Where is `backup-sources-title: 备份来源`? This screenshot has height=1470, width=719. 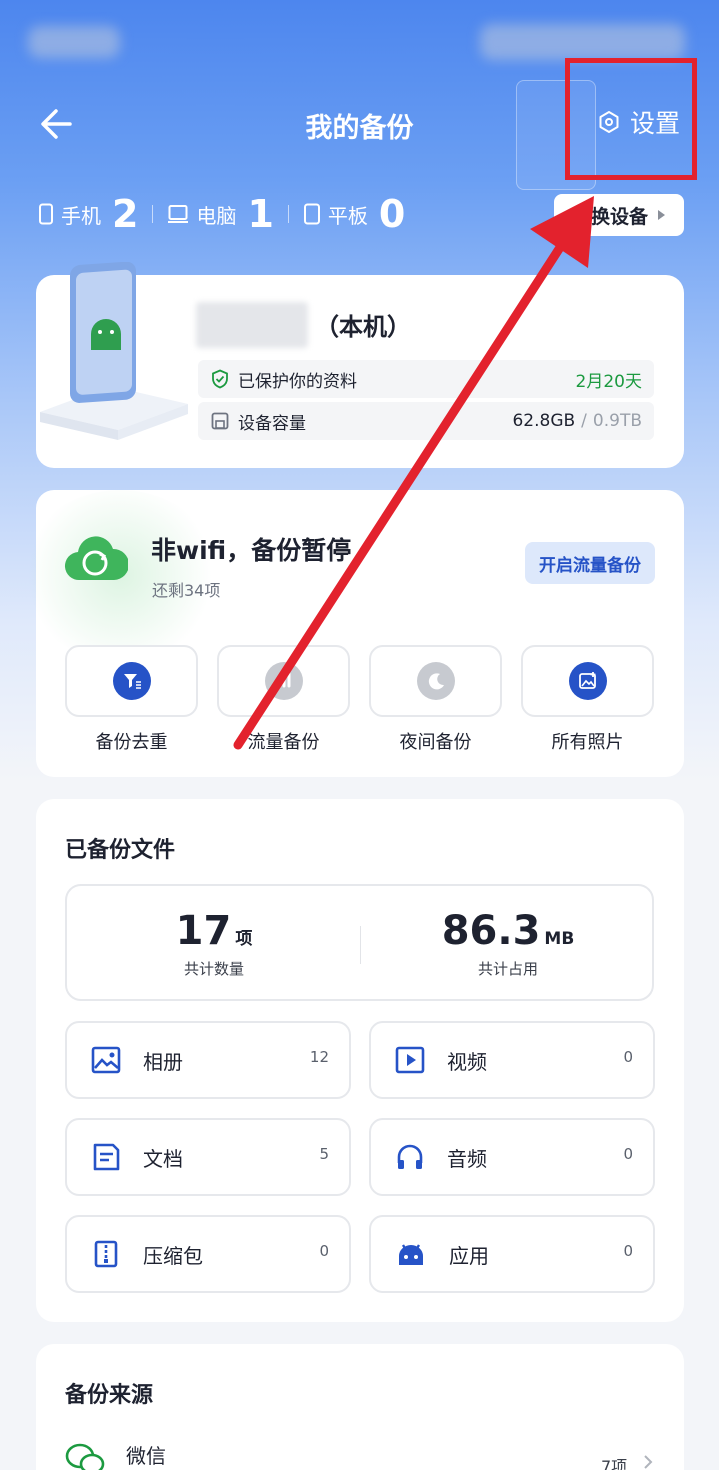 backup-sources-title: 备份来源 is located at coordinates (109, 1395).